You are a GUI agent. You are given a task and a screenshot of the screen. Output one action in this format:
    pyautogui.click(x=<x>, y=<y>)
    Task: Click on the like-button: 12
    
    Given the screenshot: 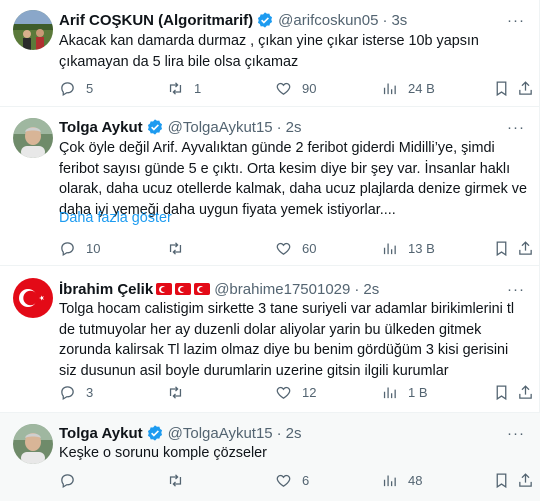 What is the action you would take?
    pyautogui.click(x=295, y=392)
    